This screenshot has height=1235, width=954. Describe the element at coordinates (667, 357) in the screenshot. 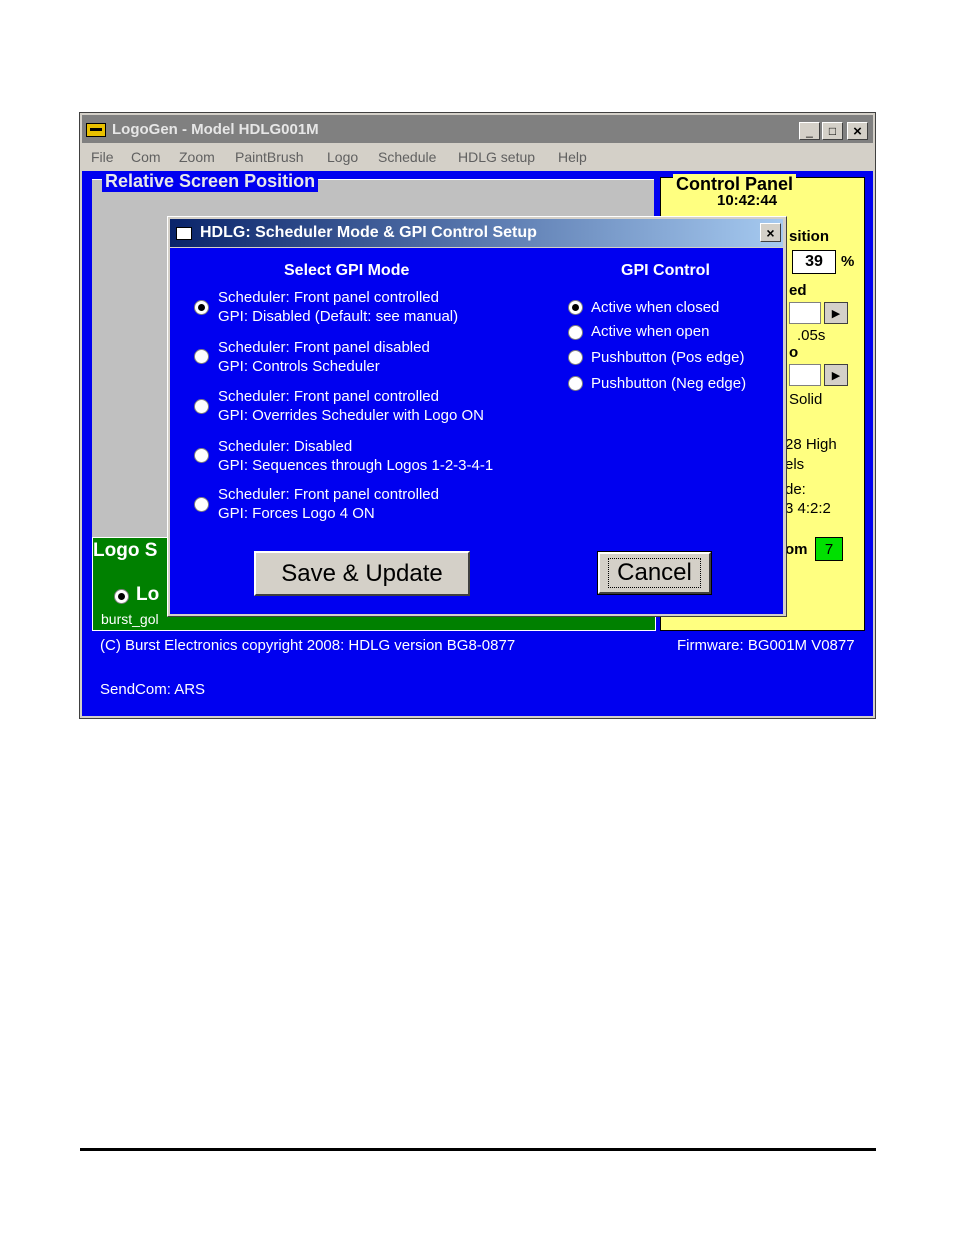

I see `gpi-control-label-3: Pushbutton (Pos edge)` at that location.